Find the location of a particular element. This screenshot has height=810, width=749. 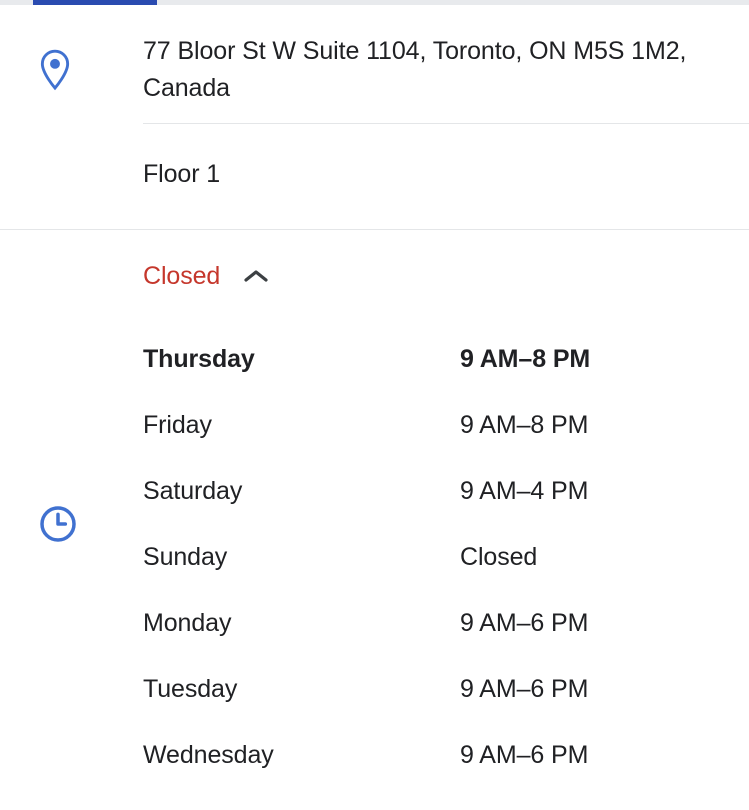

table-row: Friday 9 AM–8 PM is located at coordinates (423, 425).